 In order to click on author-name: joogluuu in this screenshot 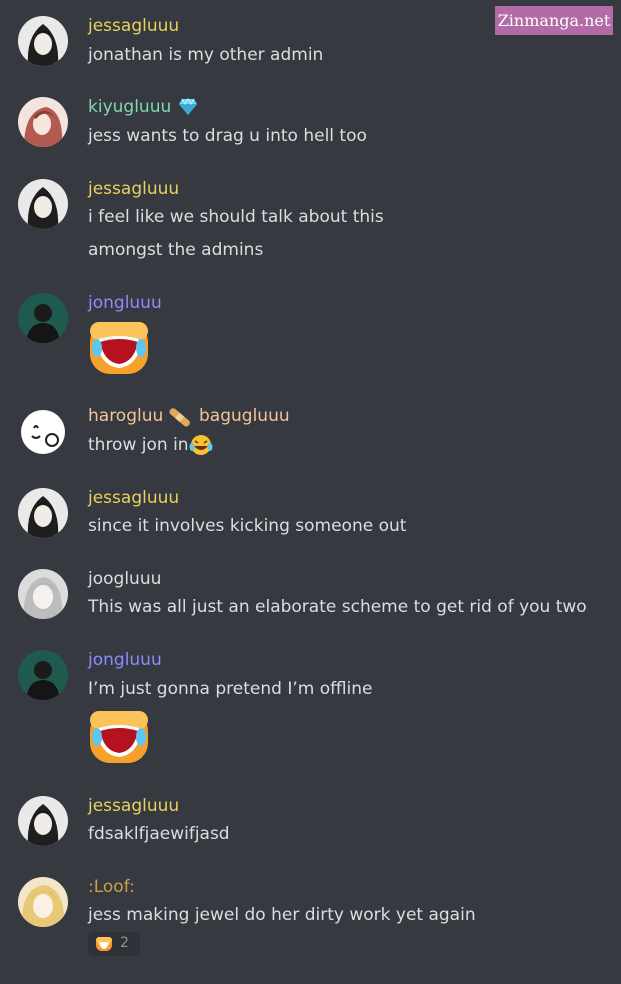, I will do `click(124, 579)`.